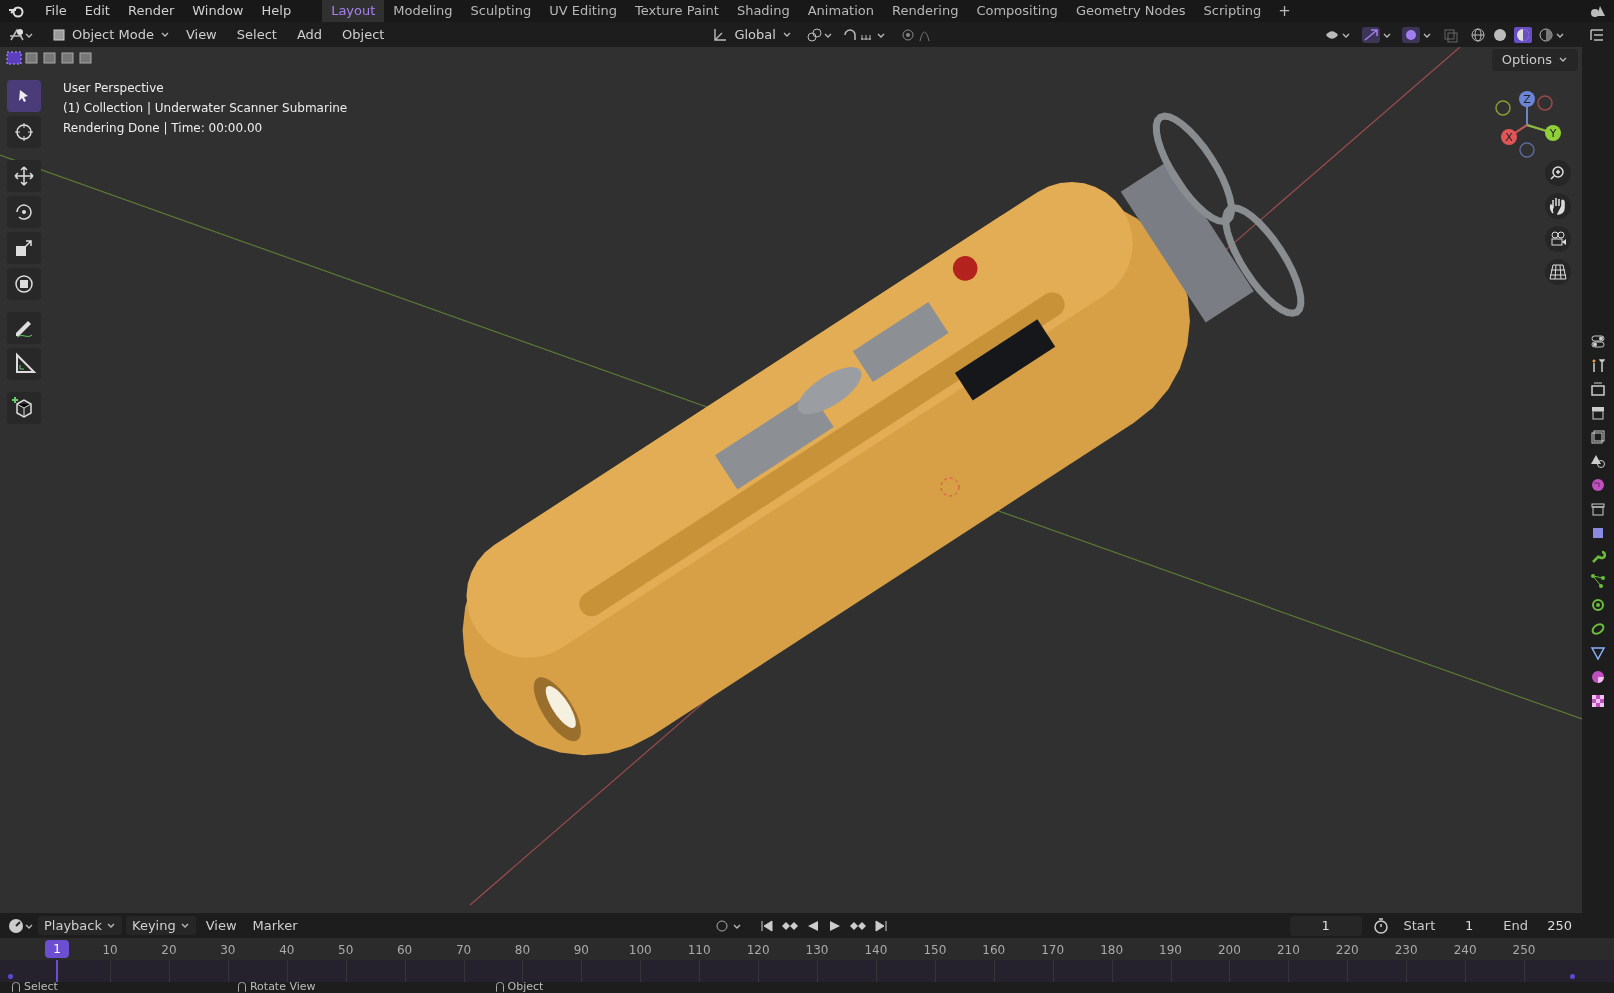 The image size is (1614, 993). What do you see at coordinates (1524, 950) in the screenshot?
I see `frame-number: 250` at bounding box center [1524, 950].